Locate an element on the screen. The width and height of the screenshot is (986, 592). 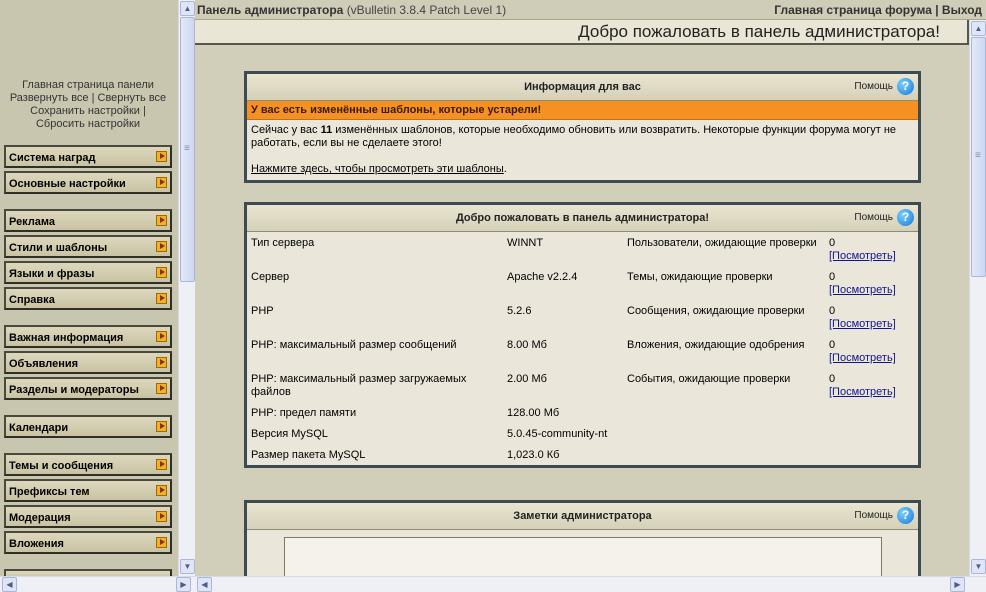
nav-item-partial is located at coordinates (88, 572).